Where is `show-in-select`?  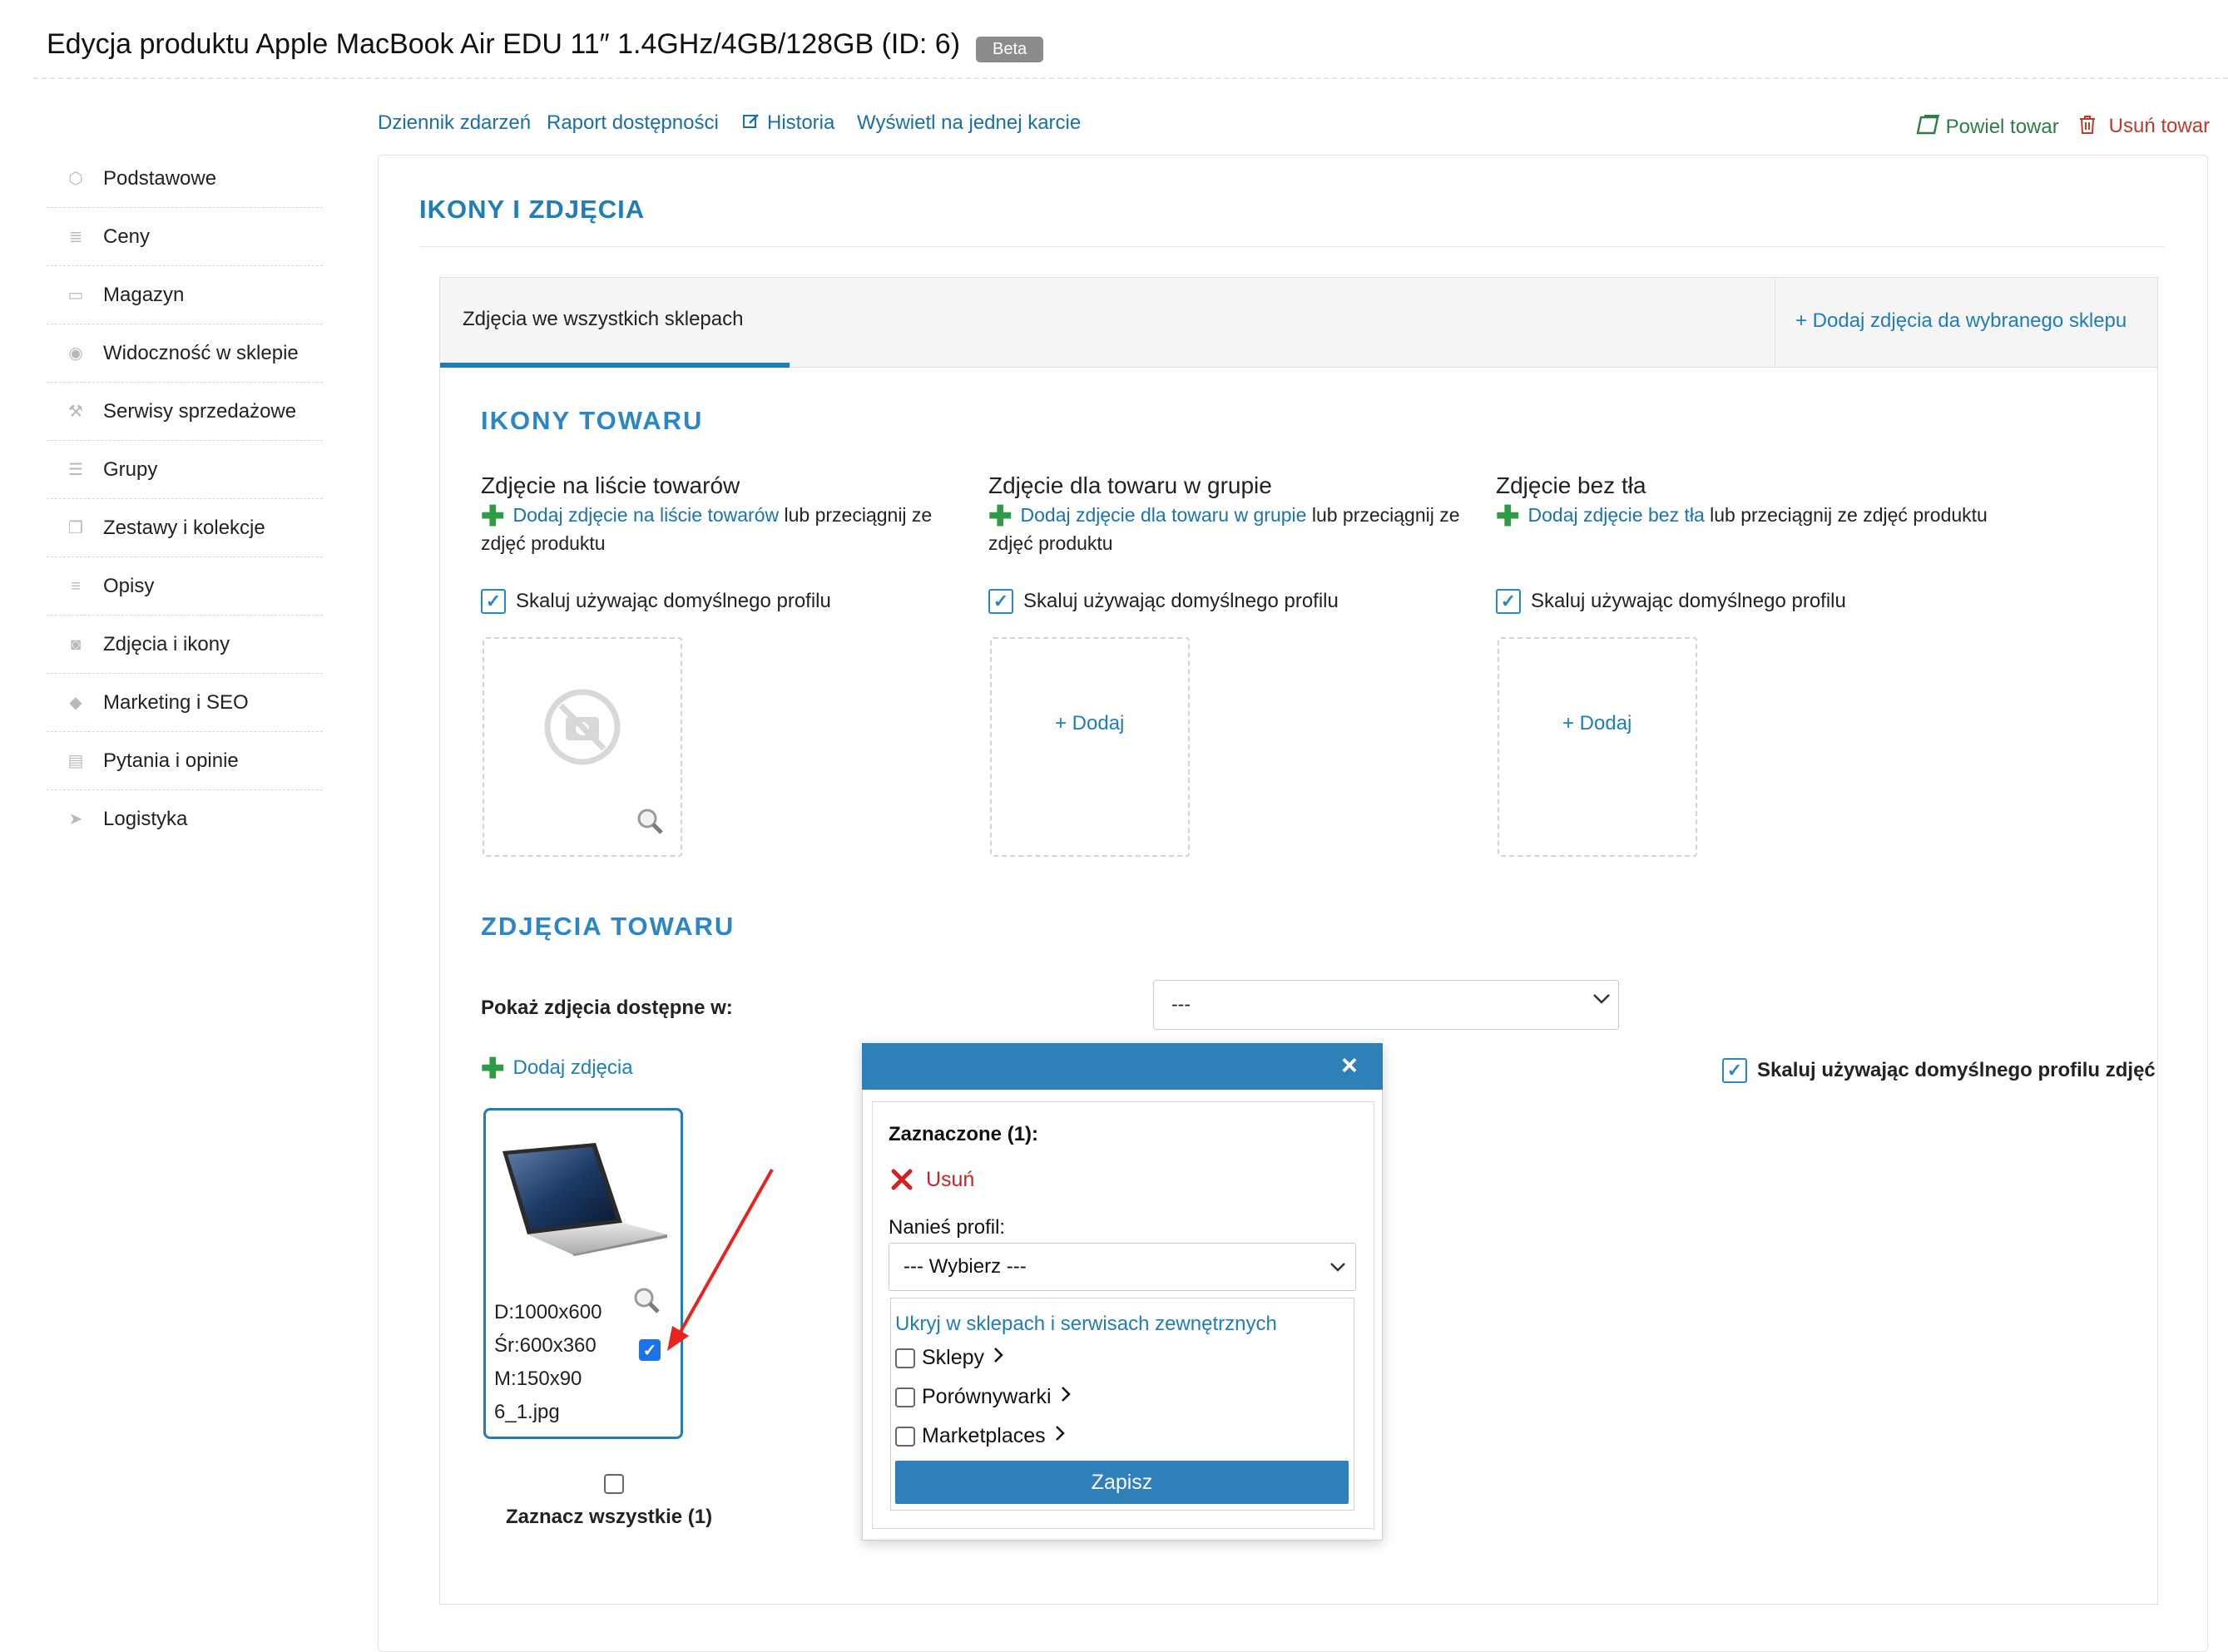
show-in-select is located at coordinates (1386, 1005).